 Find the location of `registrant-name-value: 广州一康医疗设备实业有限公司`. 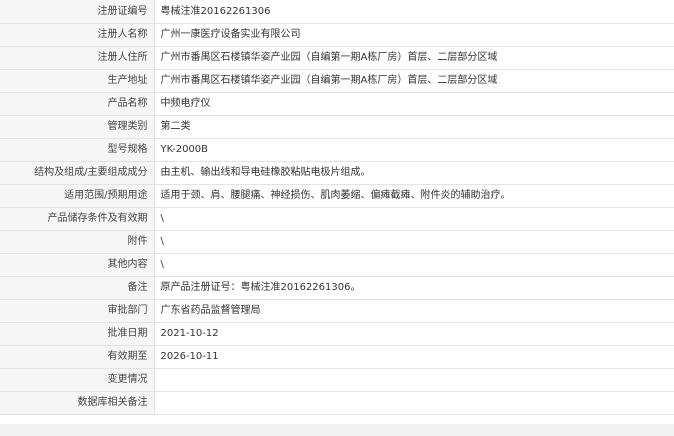

registrant-name-value: 广州一康医疗设备实业有限公司 is located at coordinates (413, 34).